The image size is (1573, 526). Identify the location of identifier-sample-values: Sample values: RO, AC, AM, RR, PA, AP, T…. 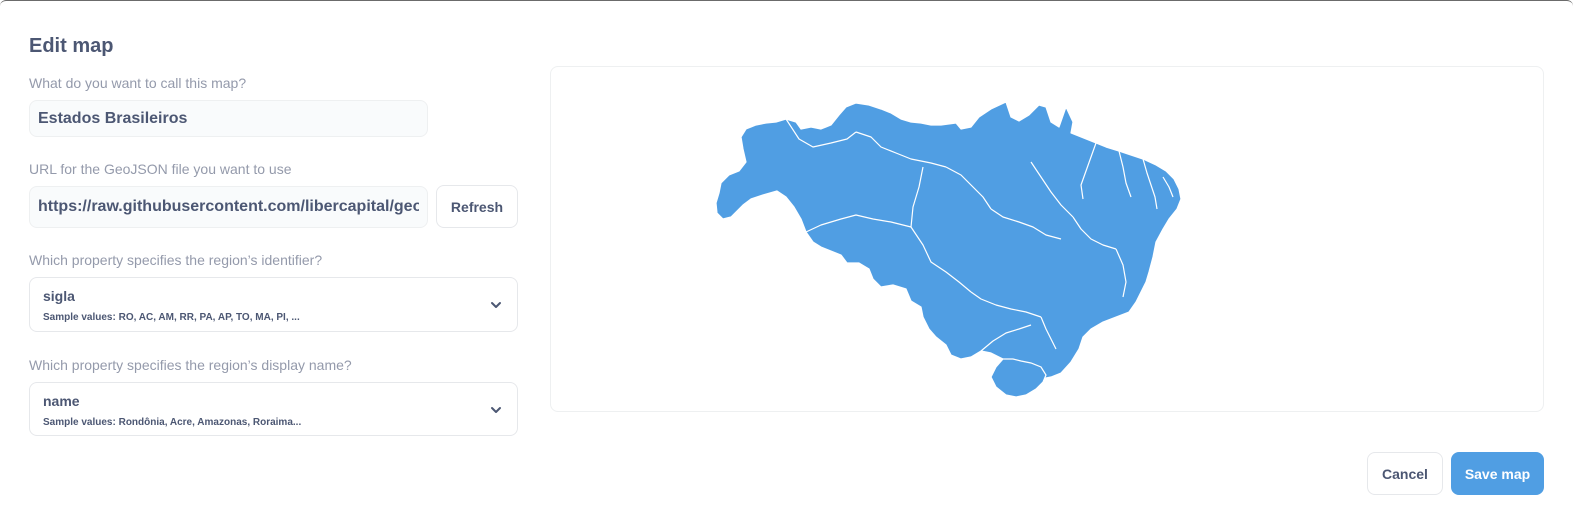
(171, 317).